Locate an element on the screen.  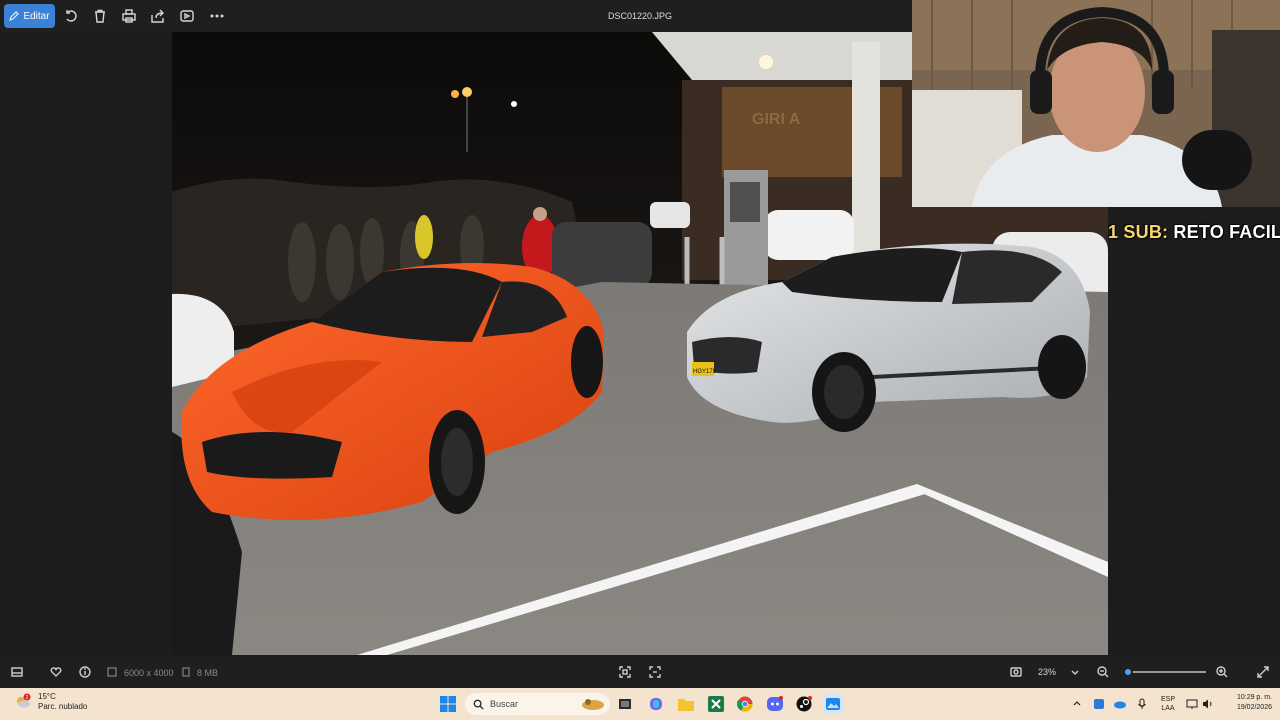
task-view-icon is located at coordinates (625, 704).